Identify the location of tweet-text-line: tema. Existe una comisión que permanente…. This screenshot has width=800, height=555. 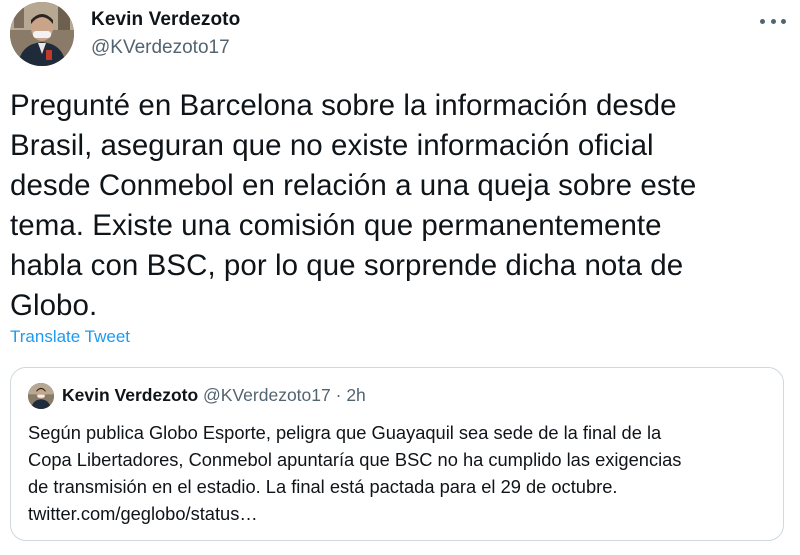
(336, 225).